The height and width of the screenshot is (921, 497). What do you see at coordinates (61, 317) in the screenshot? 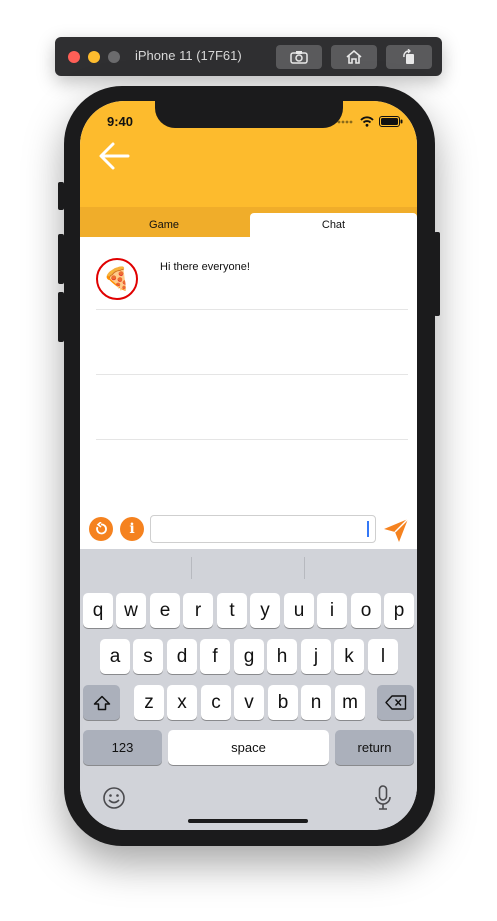
I see `volume-down-button` at bounding box center [61, 317].